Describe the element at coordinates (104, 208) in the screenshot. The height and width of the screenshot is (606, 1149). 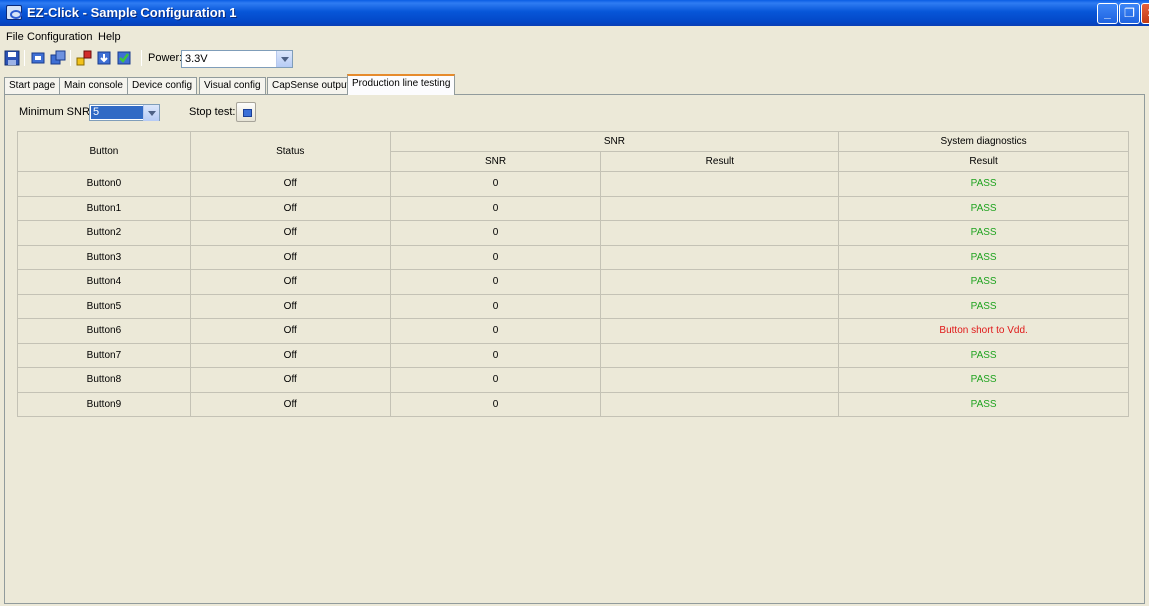
I see `button-cell: Button1` at that location.